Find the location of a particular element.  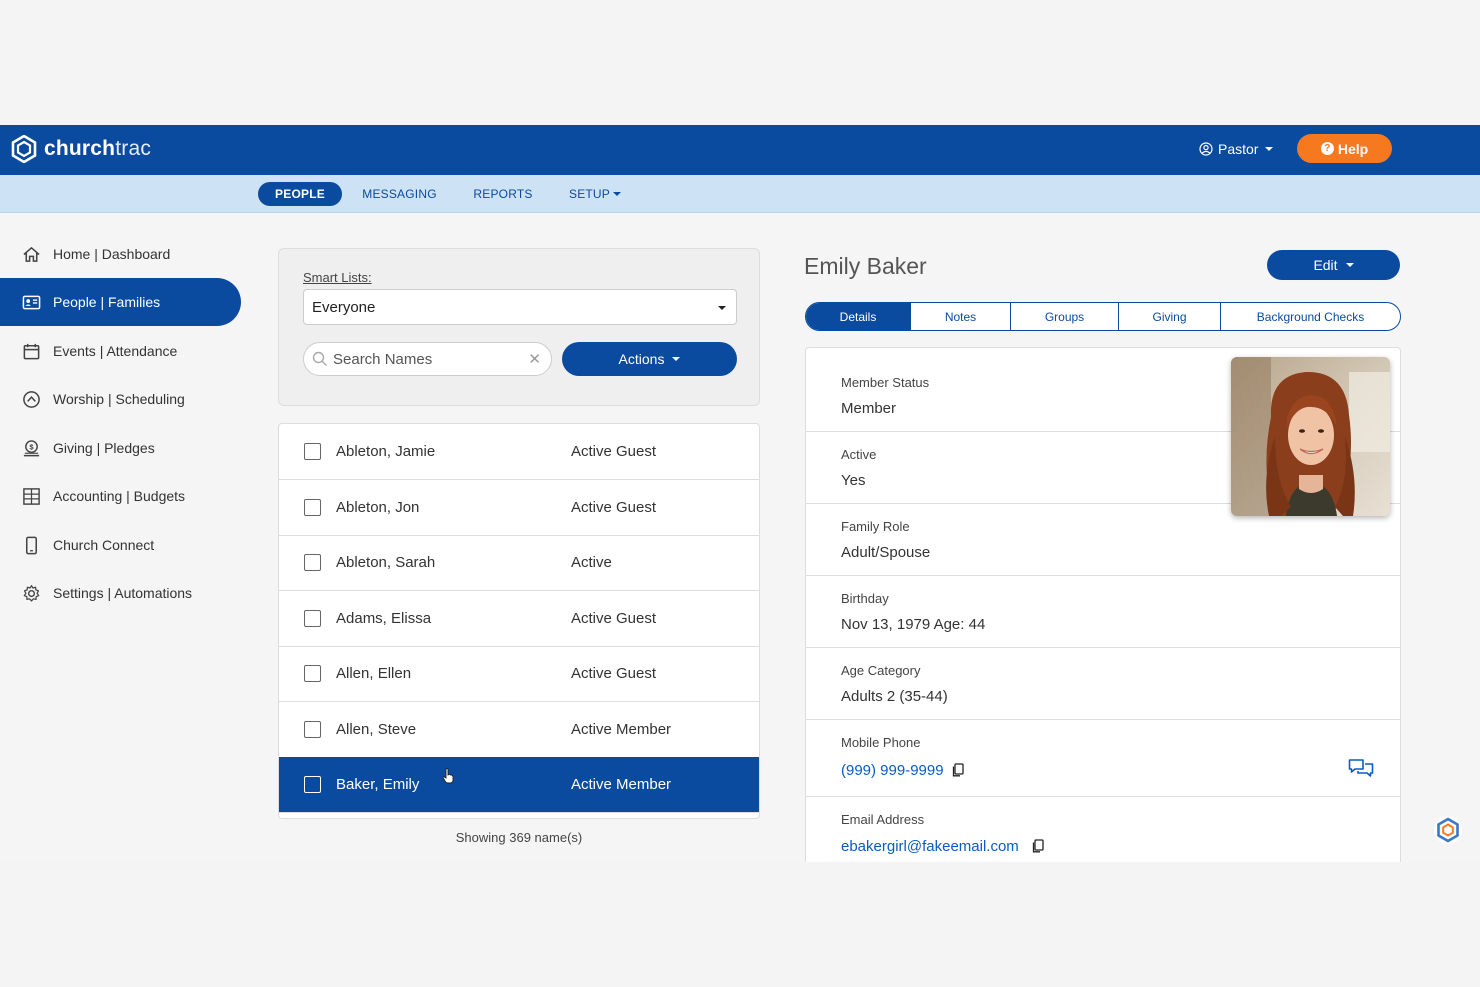

home-icon is located at coordinates (31, 254).